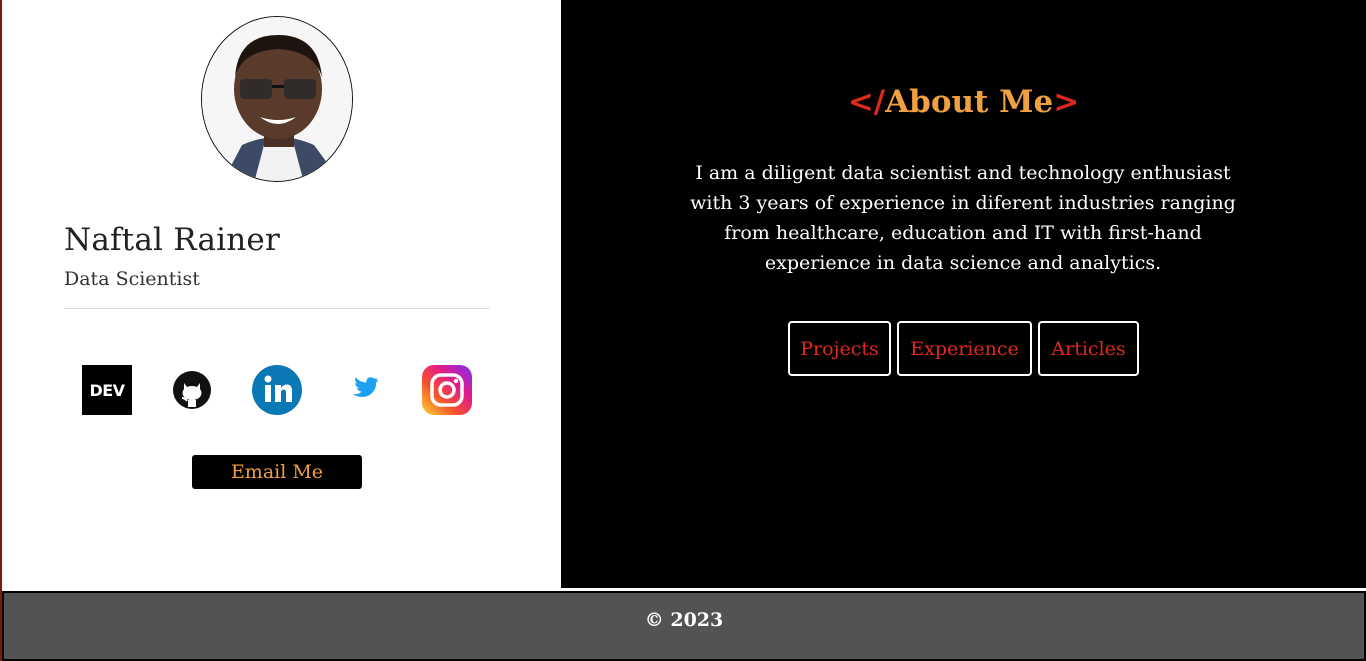 This screenshot has width=1366, height=661. I want to click on copyright-text: © 2023, so click(684, 620).